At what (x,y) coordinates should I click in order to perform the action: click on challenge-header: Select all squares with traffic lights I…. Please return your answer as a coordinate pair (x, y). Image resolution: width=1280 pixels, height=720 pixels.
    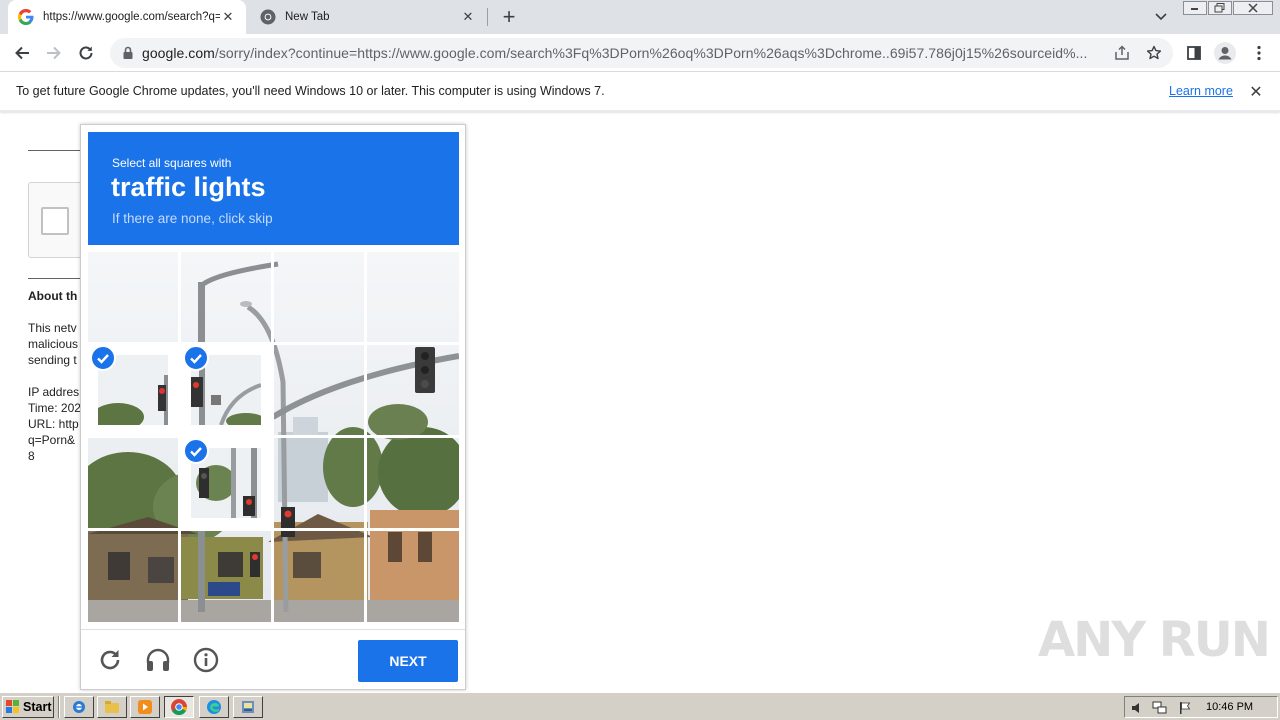
    Looking at the image, I should click on (273, 188).